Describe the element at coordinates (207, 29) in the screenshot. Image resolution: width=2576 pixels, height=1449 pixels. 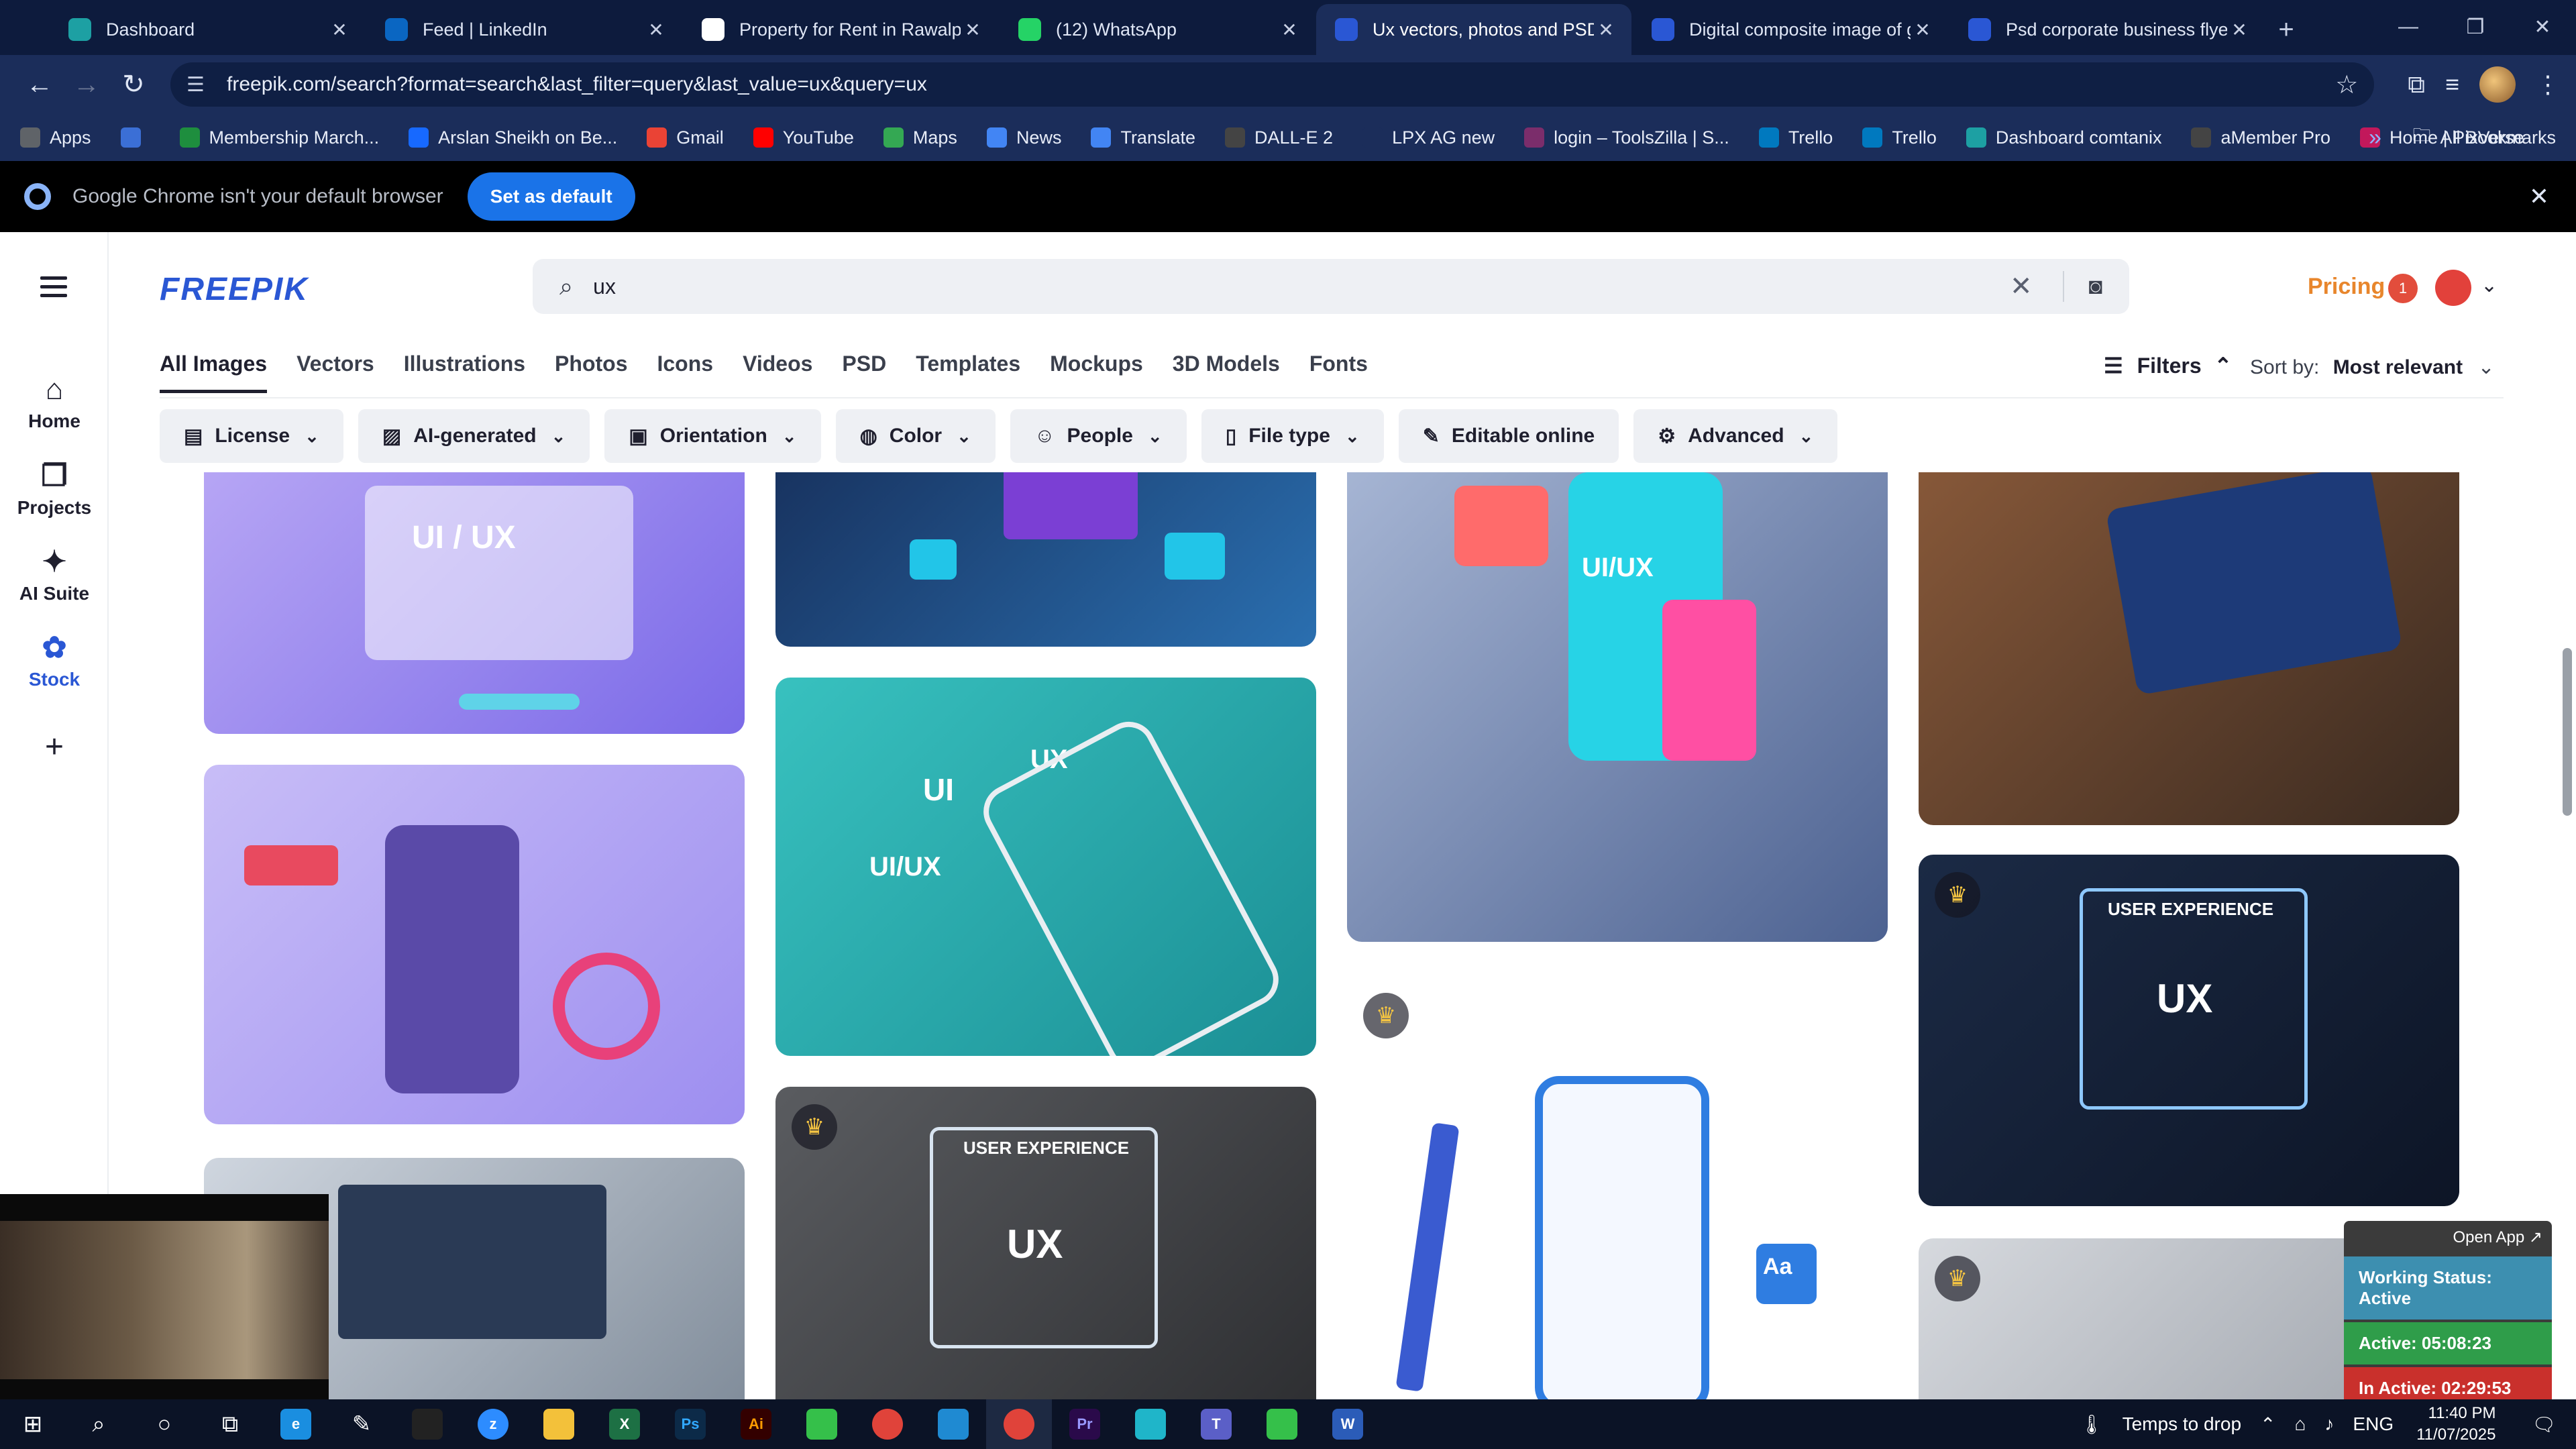
I see `browser-tab: Dashboard ✕` at that location.